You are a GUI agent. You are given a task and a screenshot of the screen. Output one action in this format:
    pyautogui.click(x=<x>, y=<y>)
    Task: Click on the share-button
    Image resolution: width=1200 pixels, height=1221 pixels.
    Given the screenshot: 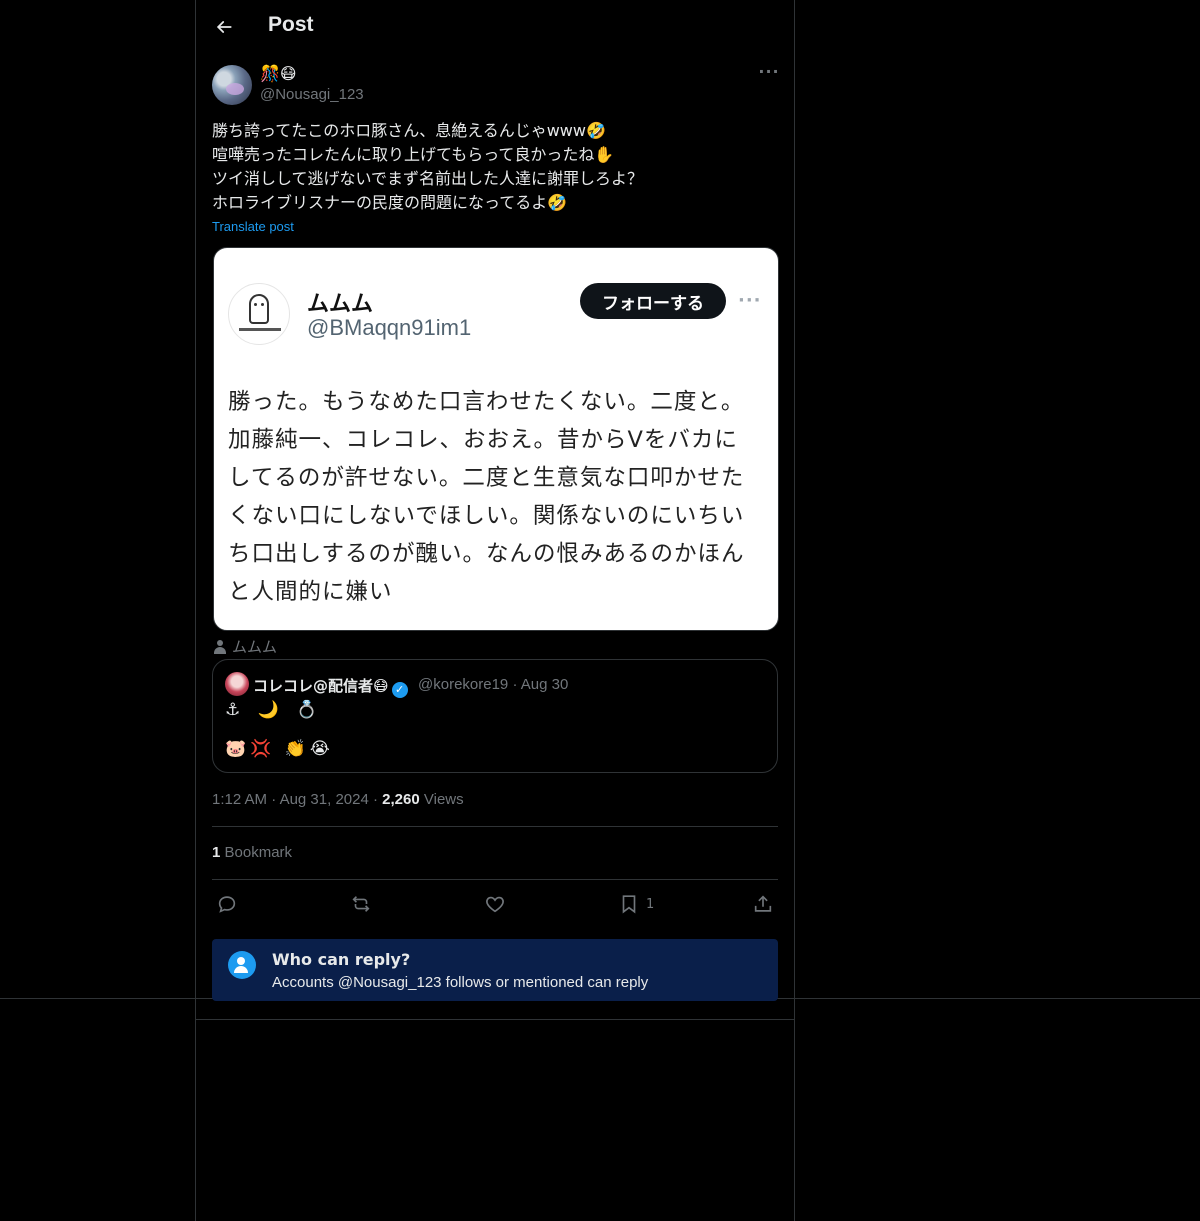 What is the action you would take?
    pyautogui.click(x=763, y=904)
    